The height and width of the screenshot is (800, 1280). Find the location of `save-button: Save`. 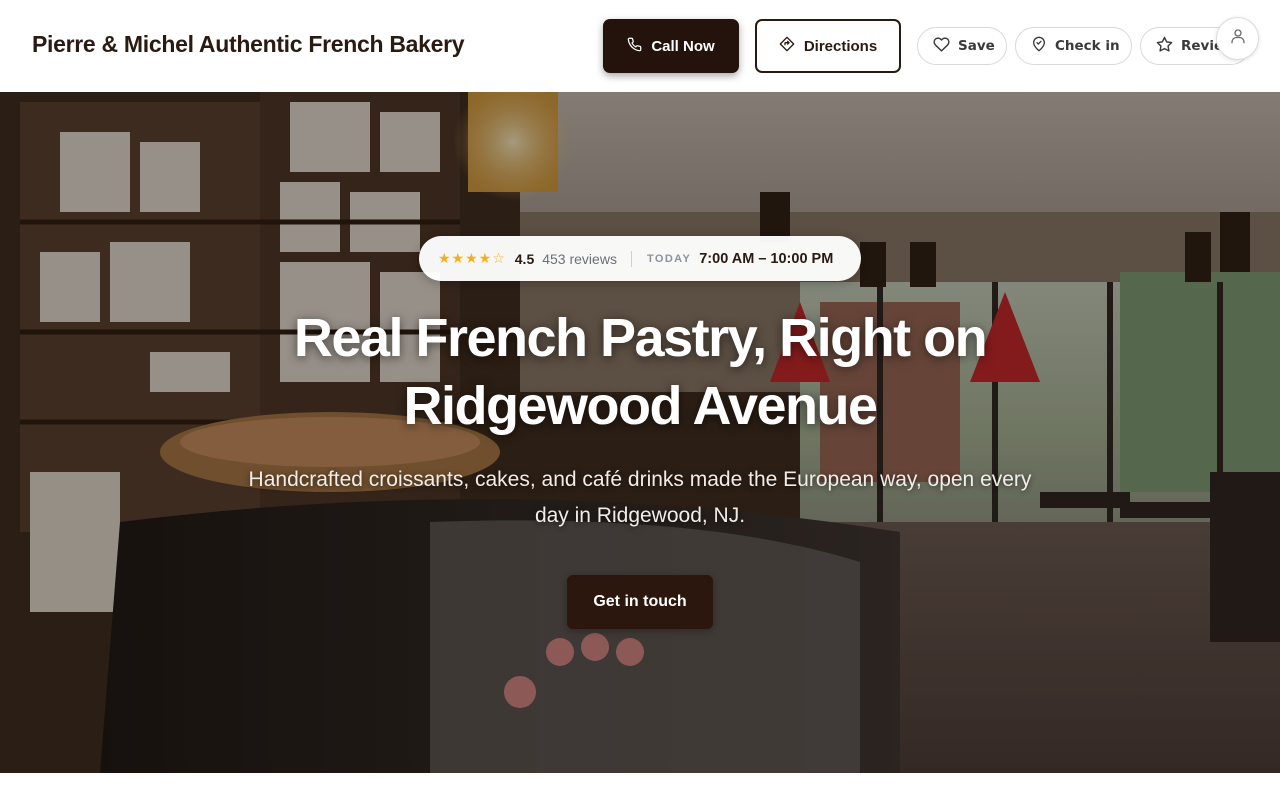

save-button: Save is located at coordinates (962, 46).